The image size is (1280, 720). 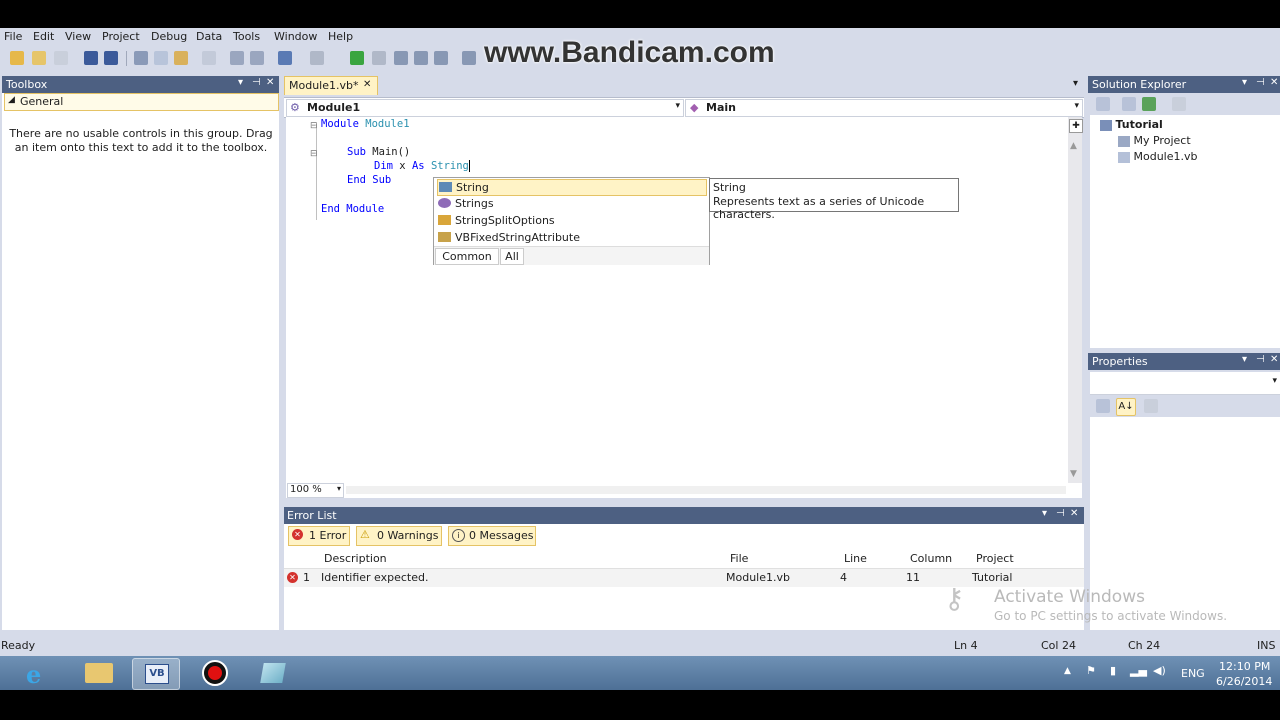 What do you see at coordinates (884, 108) in the screenshot?
I see `member-dropdown: ◆ Main ▾` at bounding box center [884, 108].